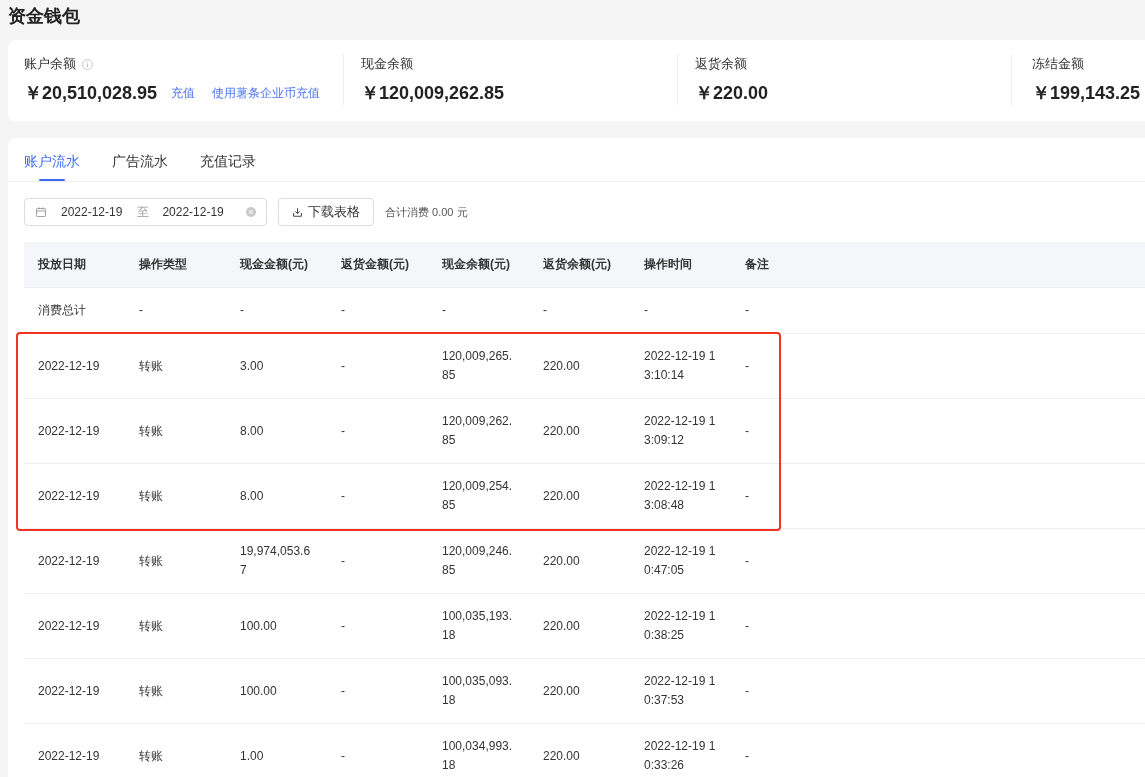 This screenshot has width=1145, height=777. I want to click on table-cell-text: 2022-12-19 10:38:25, so click(680, 626).